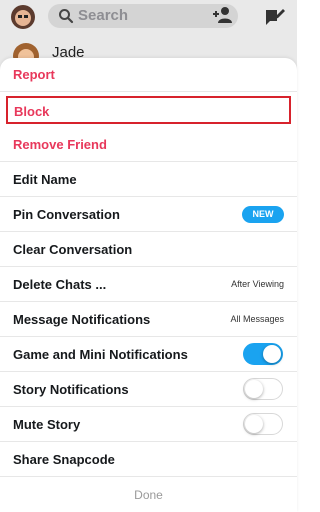  Describe the element at coordinates (275, 16) in the screenshot. I see `new-chat-icon` at that location.